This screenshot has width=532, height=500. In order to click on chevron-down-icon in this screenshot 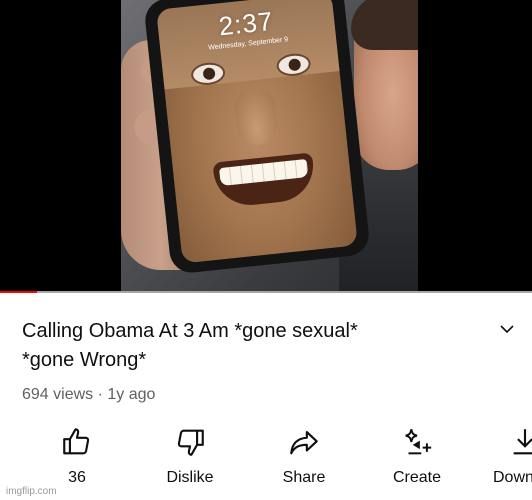, I will do `click(507, 329)`.